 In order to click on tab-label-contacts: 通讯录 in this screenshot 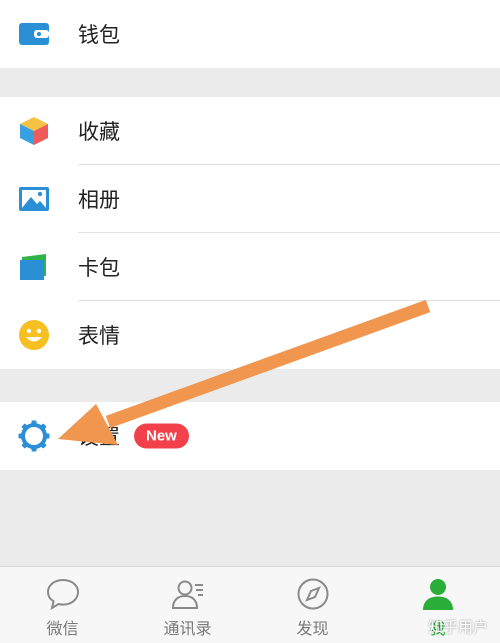, I will do `click(187, 628)`.